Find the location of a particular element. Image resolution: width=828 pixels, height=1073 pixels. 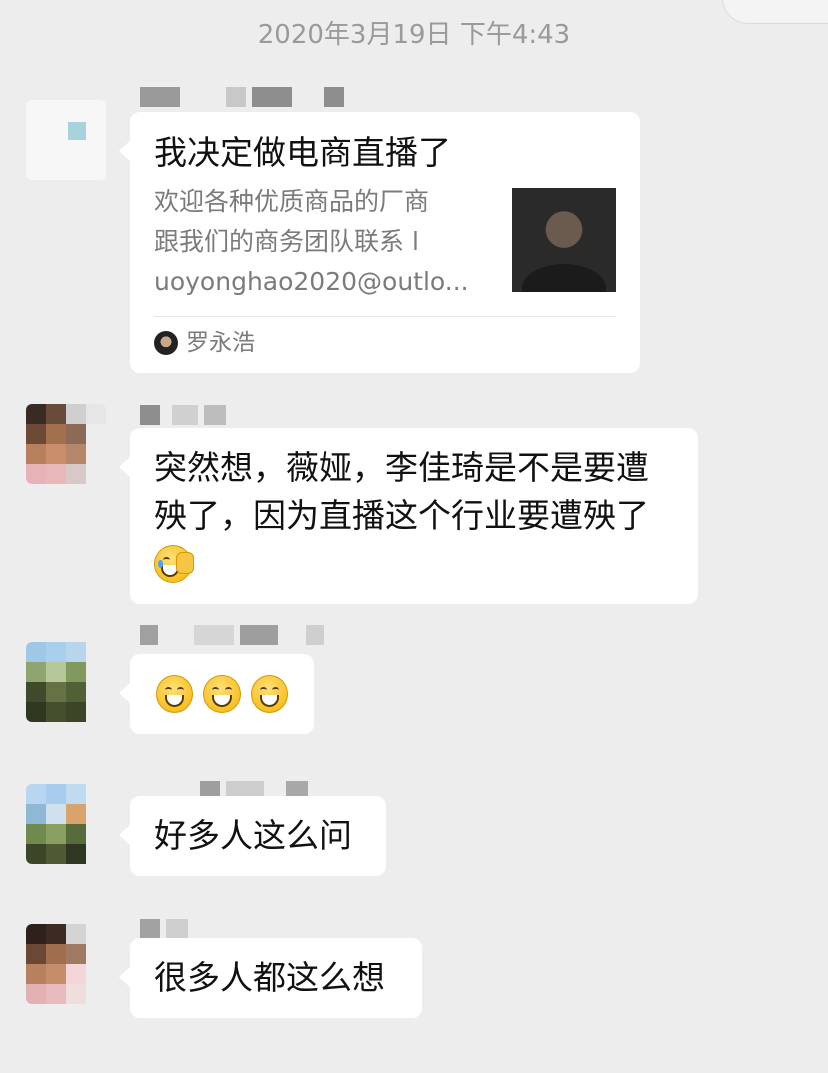

card-desc-line: 欢迎各种优质商品的厂商 is located at coordinates (292, 201).